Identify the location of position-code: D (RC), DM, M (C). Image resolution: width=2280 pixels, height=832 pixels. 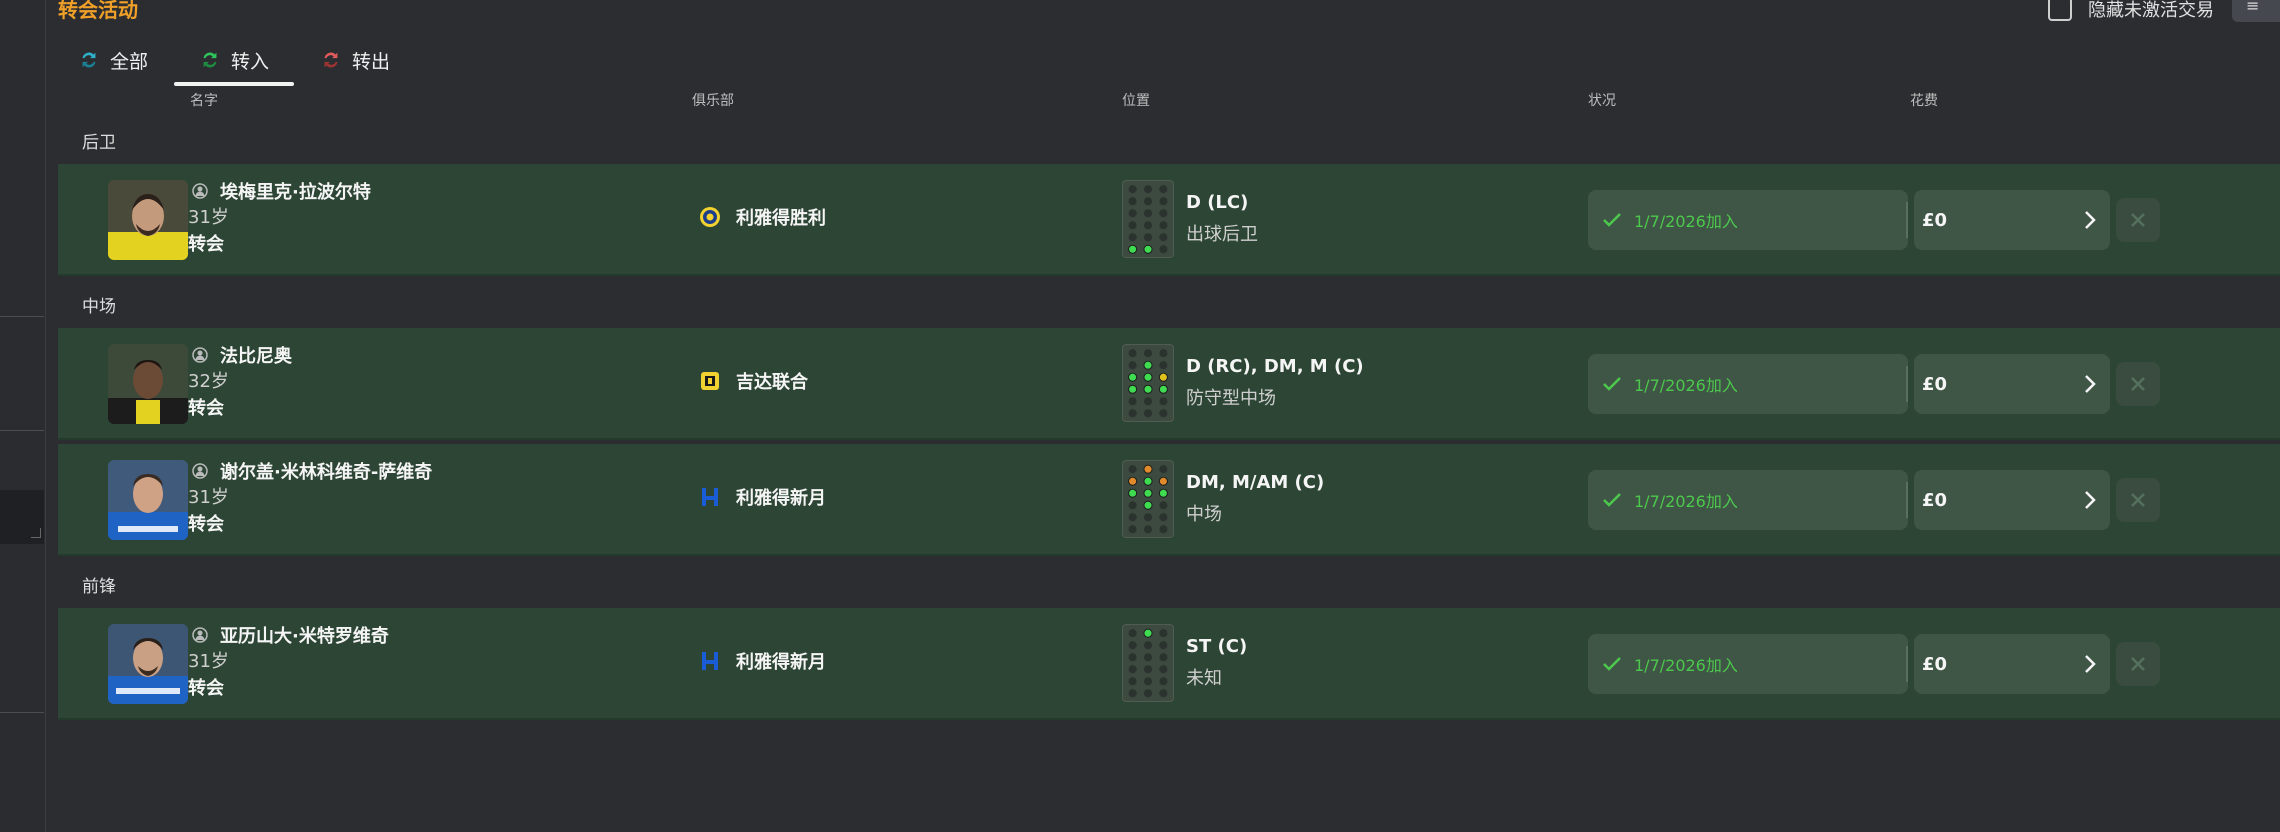
(1275, 366).